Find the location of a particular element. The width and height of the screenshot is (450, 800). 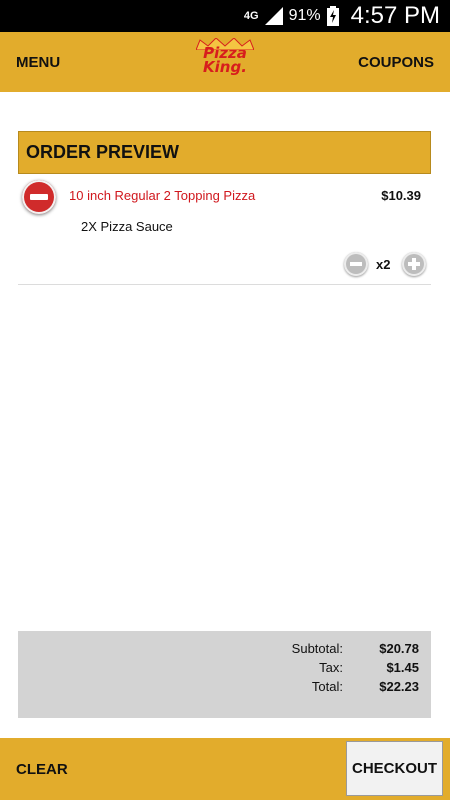

subtotal-value: $20.78 is located at coordinates (399, 648).